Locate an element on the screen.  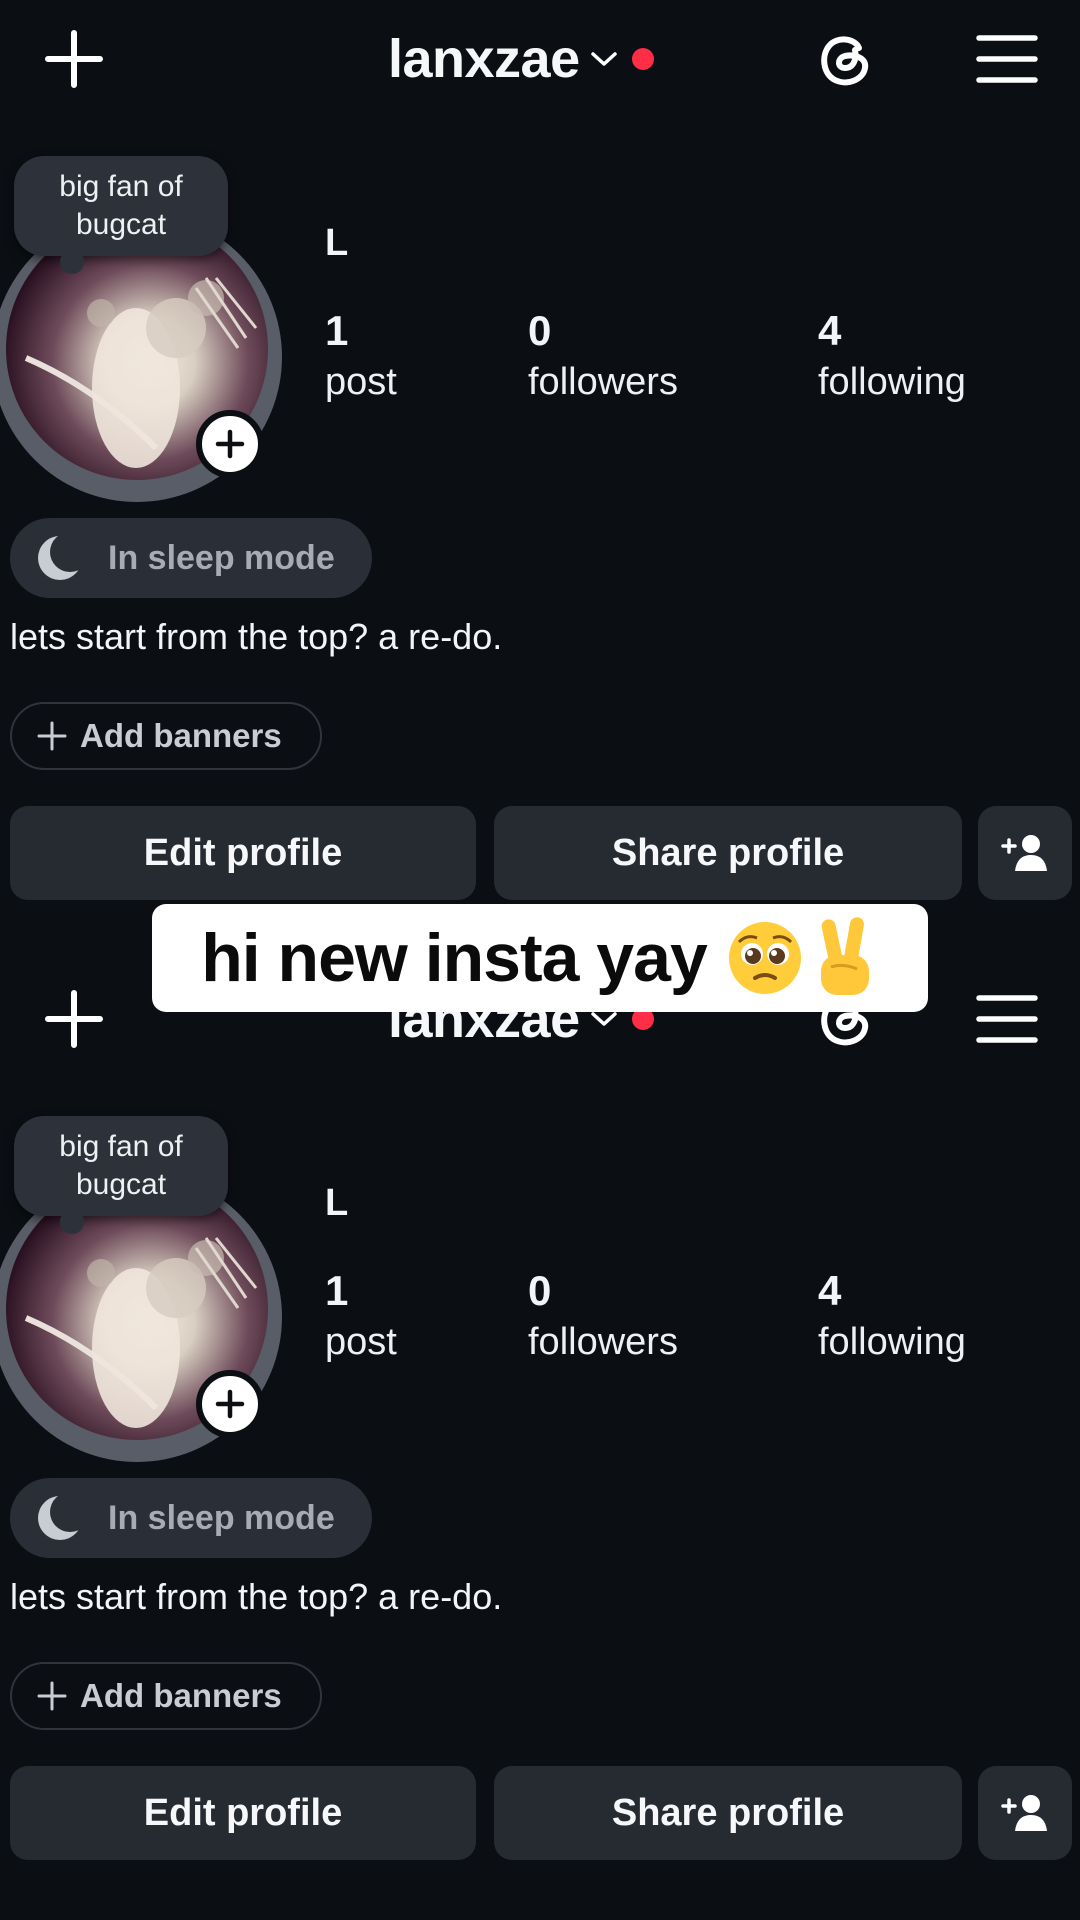
video-caption: hi new insta yay is located at coordinates (540, 958).